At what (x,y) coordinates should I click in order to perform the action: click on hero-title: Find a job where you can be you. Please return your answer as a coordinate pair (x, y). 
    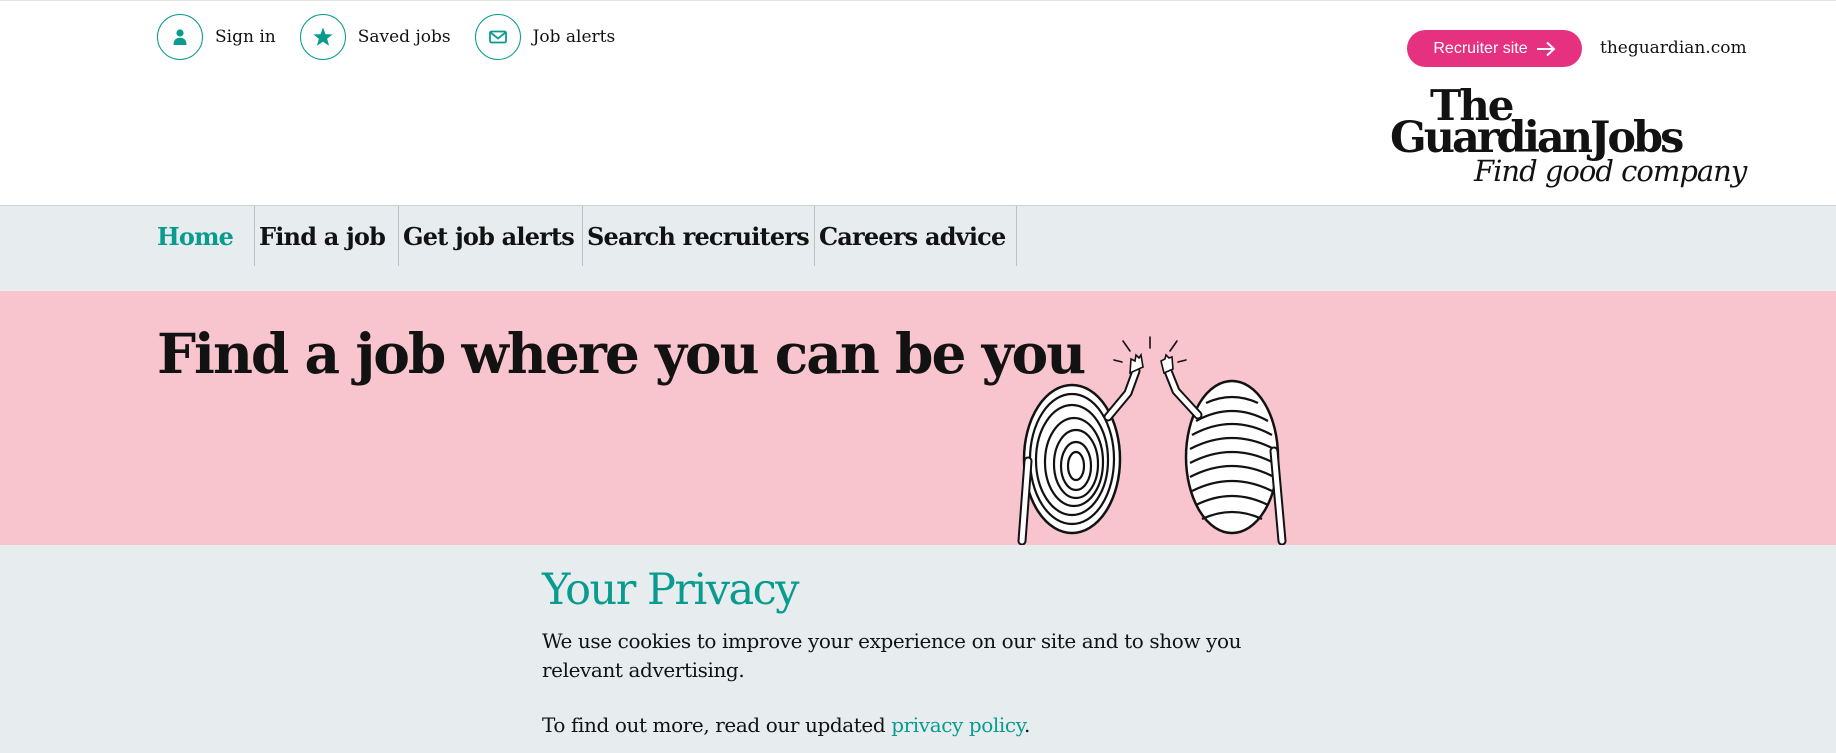
    Looking at the image, I should click on (621, 353).